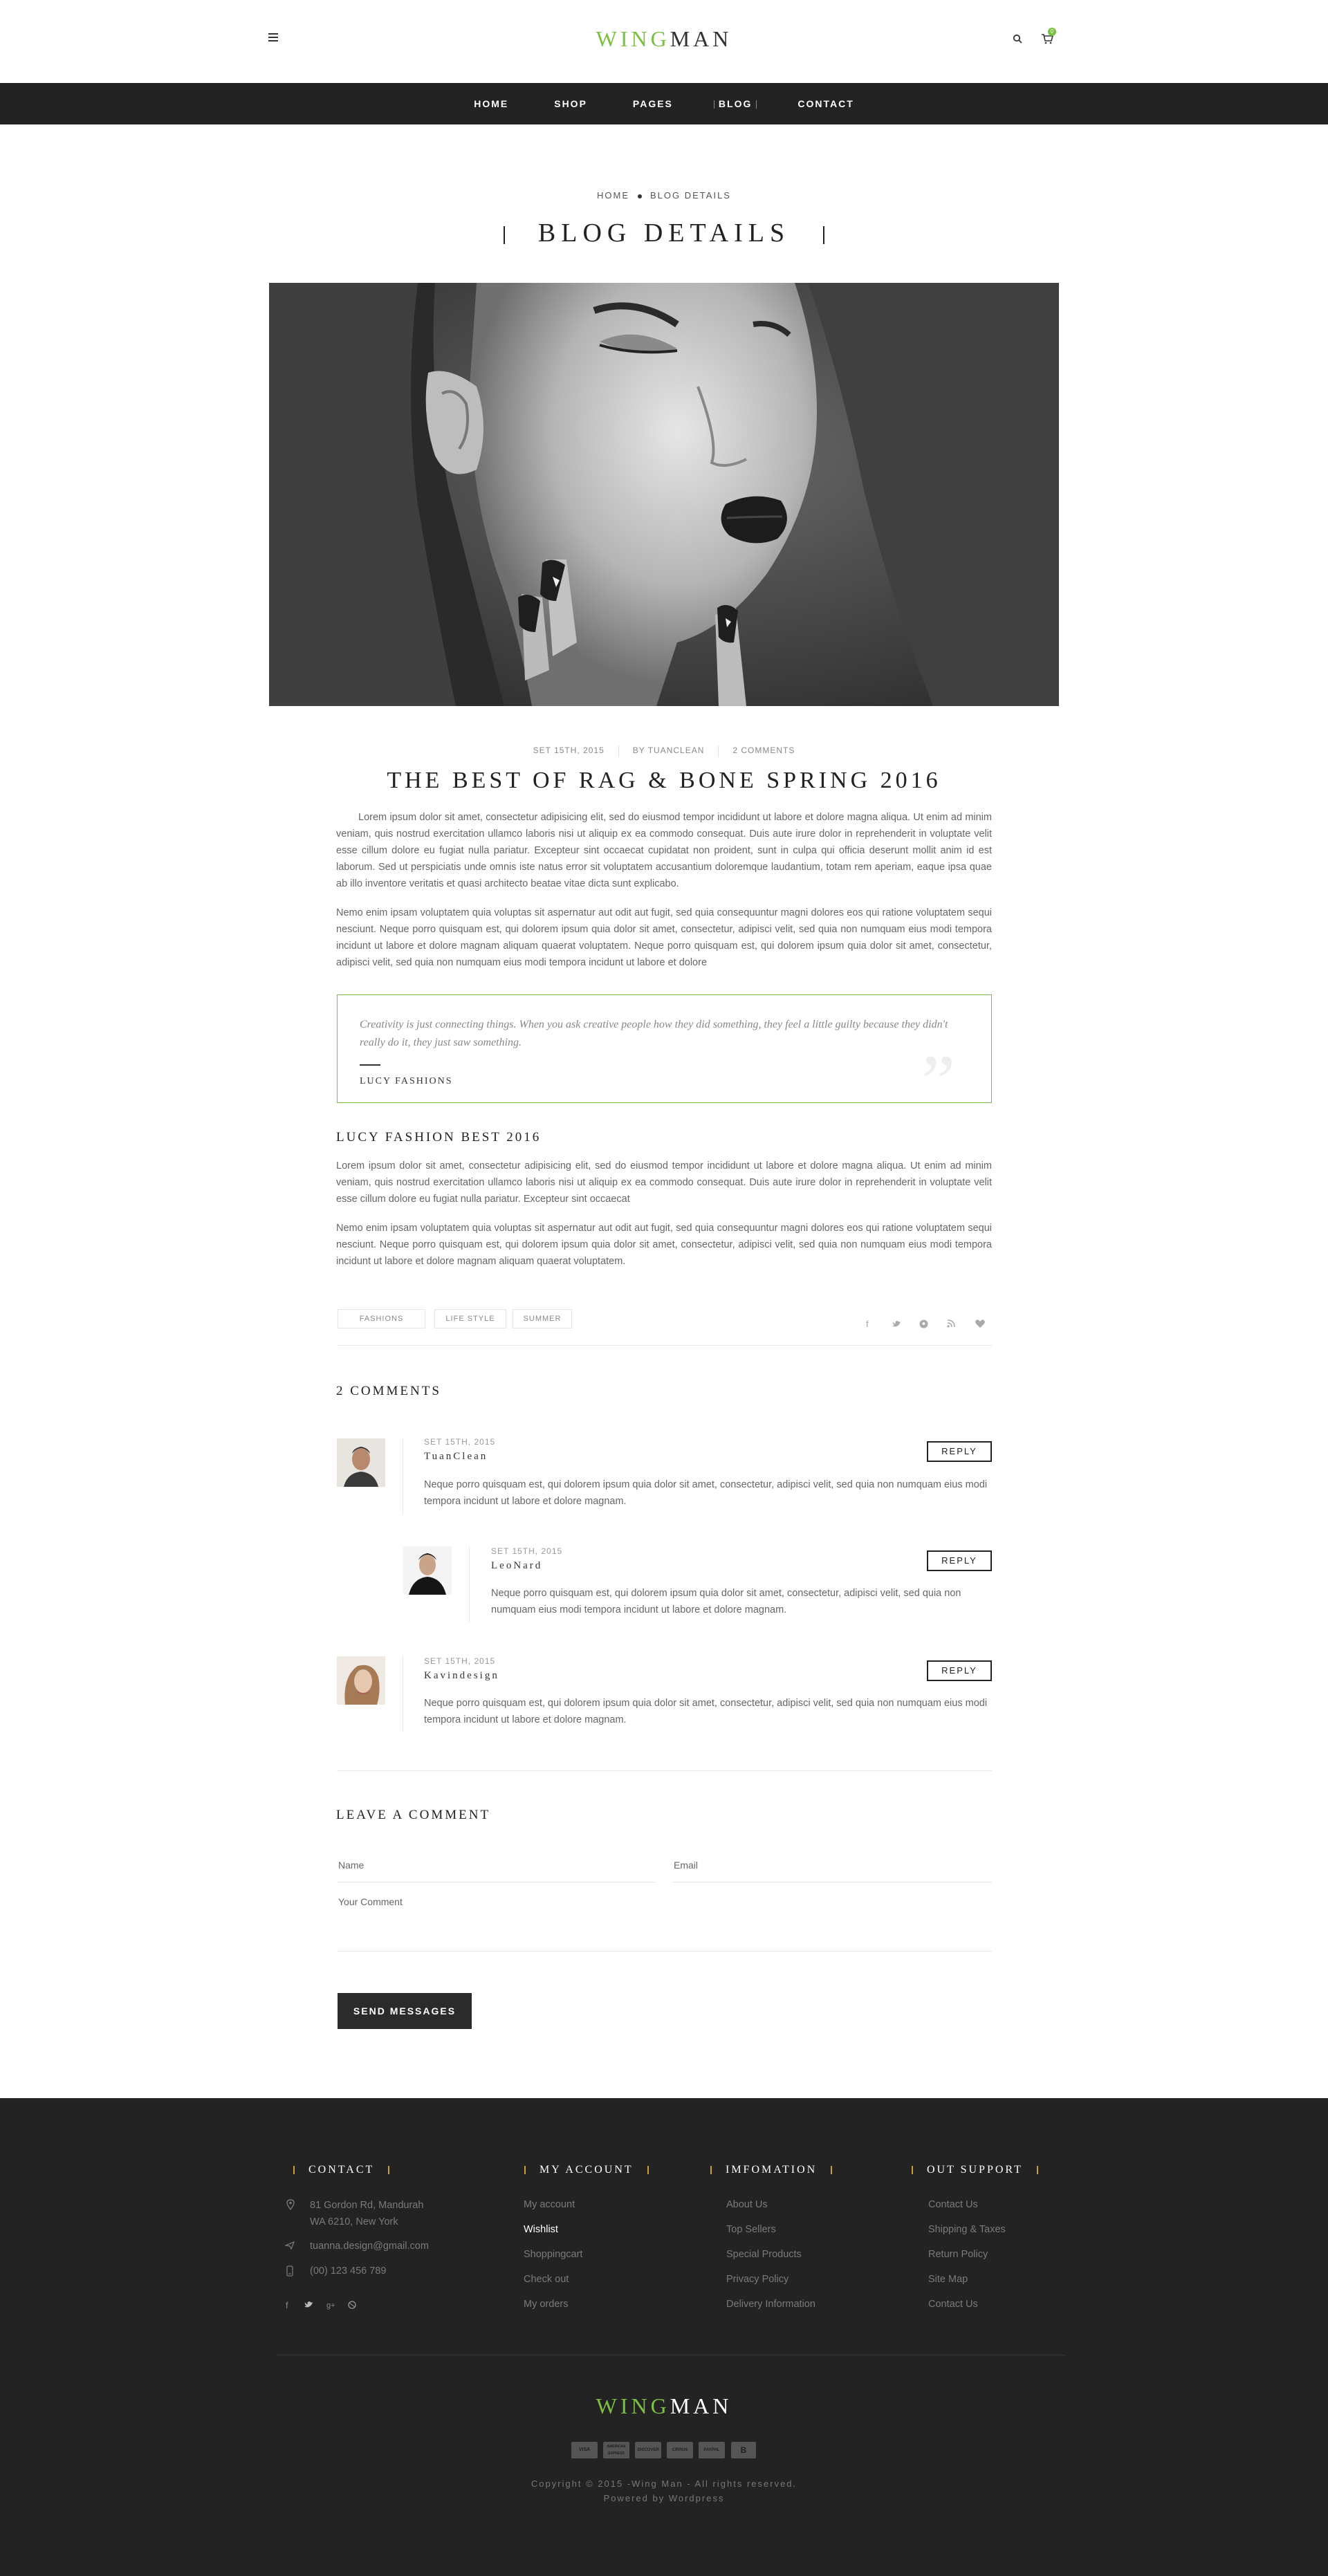 The width and height of the screenshot is (1328, 2576). What do you see at coordinates (653, 104) in the screenshot?
I see `nav-pages: PAGES` at bounding box center [653, 104].